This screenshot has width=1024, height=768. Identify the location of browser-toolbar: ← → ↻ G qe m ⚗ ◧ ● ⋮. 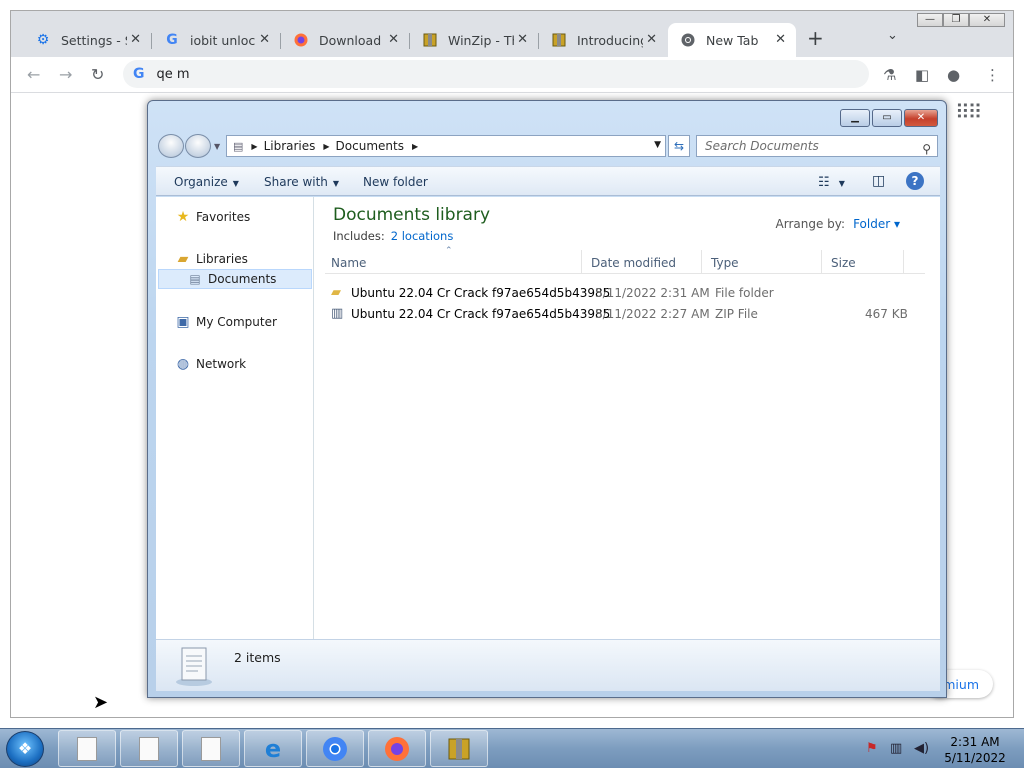
(512, 75).